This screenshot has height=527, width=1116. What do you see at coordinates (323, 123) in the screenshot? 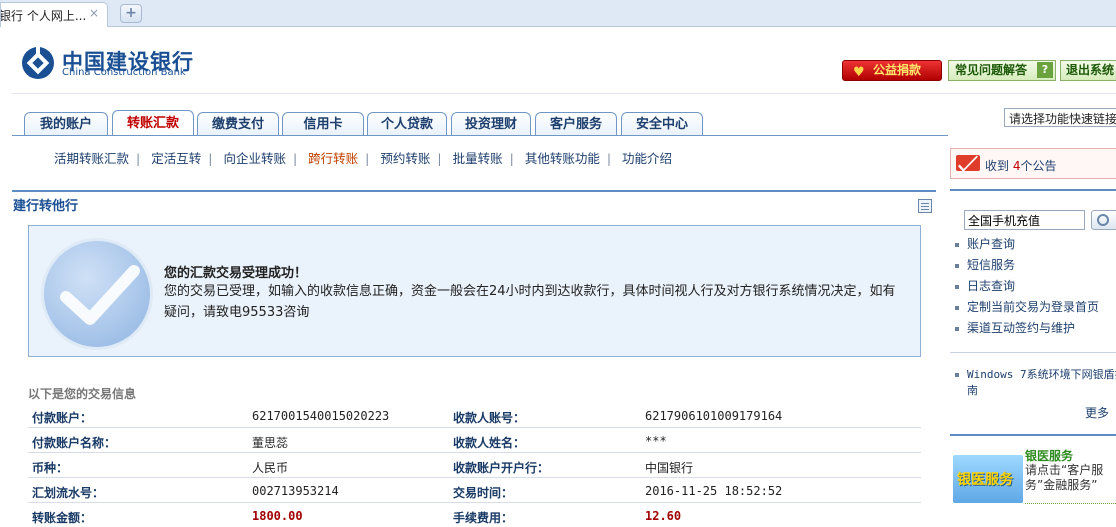
I see `tab-credit-card: 信用卡` at bounding box center [323, 123].